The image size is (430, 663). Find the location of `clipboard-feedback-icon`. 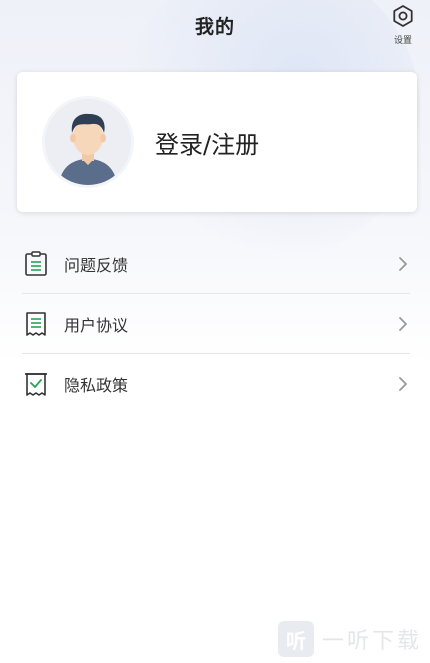

clipboard-feedback-icon is located at coordinates (36, 263).